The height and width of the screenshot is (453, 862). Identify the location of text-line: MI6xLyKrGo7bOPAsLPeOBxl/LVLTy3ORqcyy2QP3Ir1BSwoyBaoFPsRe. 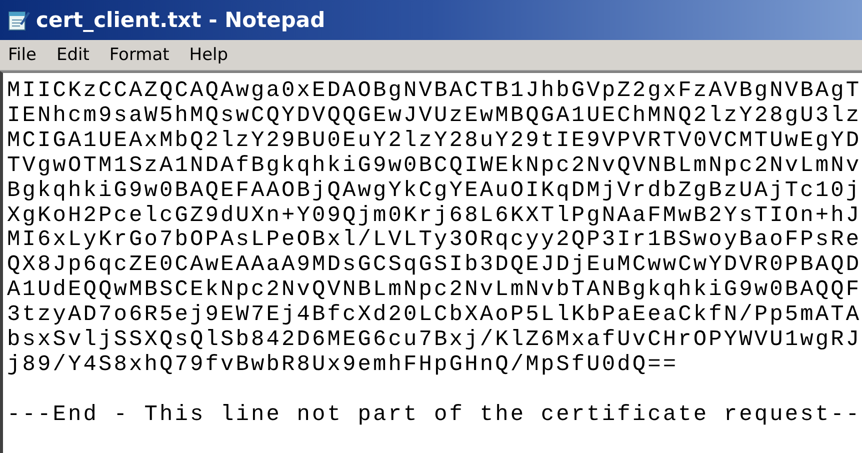
(434, 241).